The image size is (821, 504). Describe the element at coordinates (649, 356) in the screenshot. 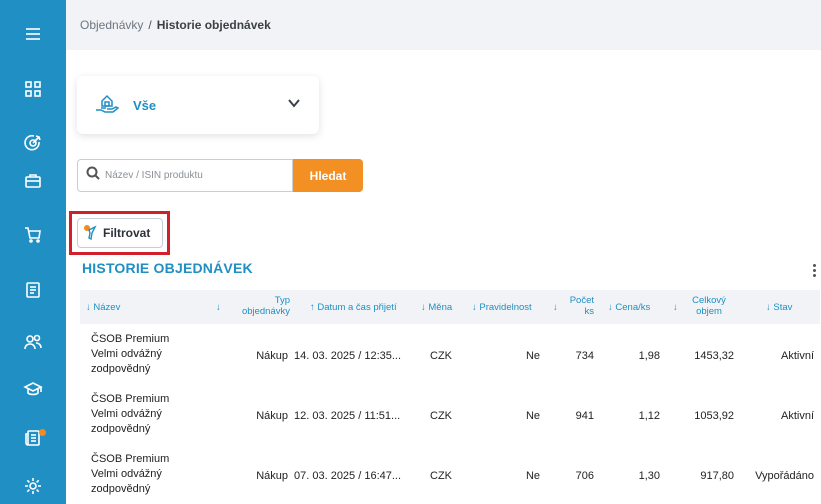

I see `cell-price: 1,98` at that location.